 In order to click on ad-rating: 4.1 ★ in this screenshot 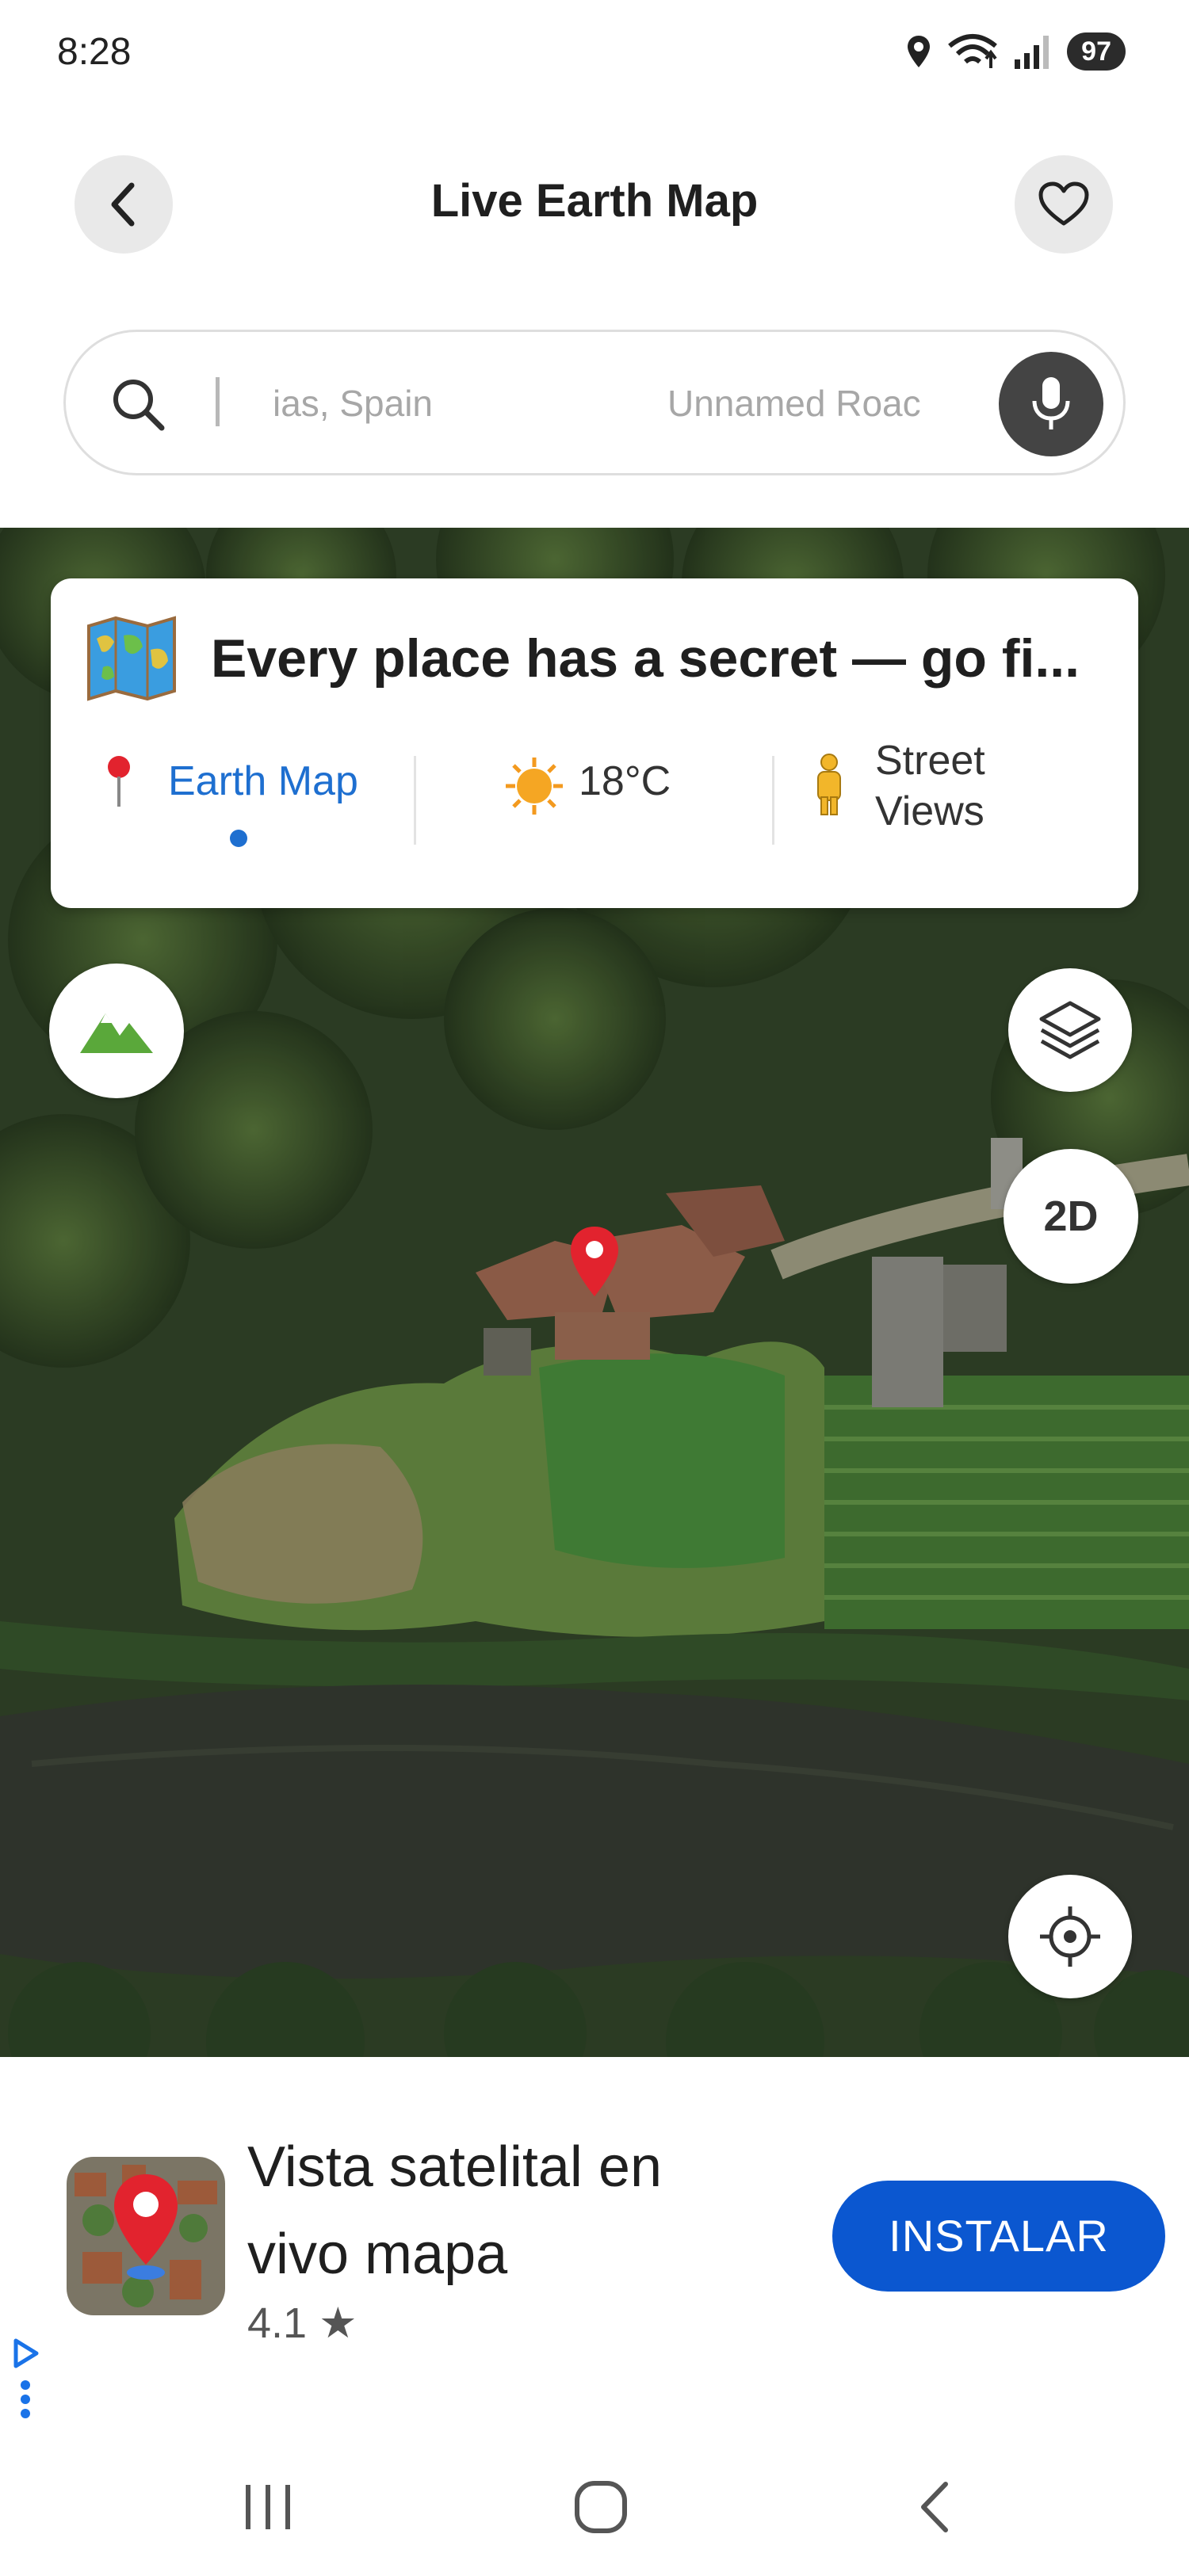, I will do `click(302, 2323)`.